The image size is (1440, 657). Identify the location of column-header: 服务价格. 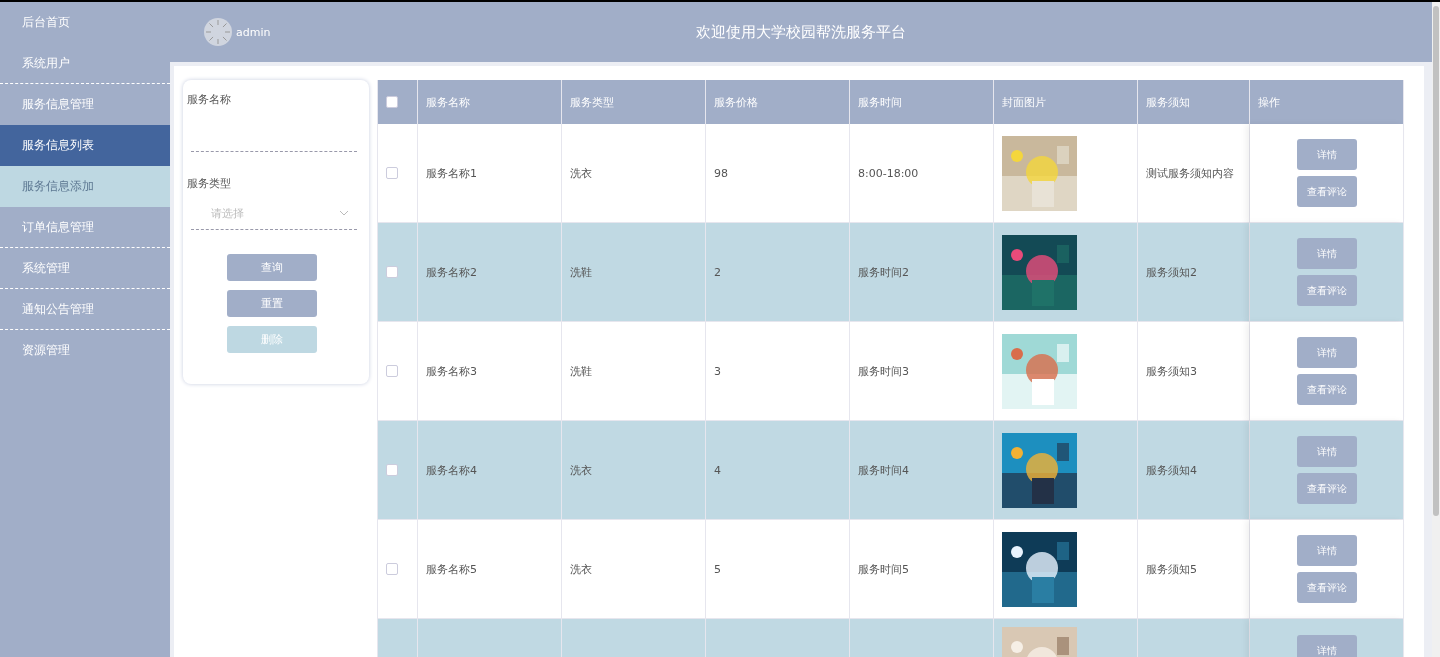
(778, 102).